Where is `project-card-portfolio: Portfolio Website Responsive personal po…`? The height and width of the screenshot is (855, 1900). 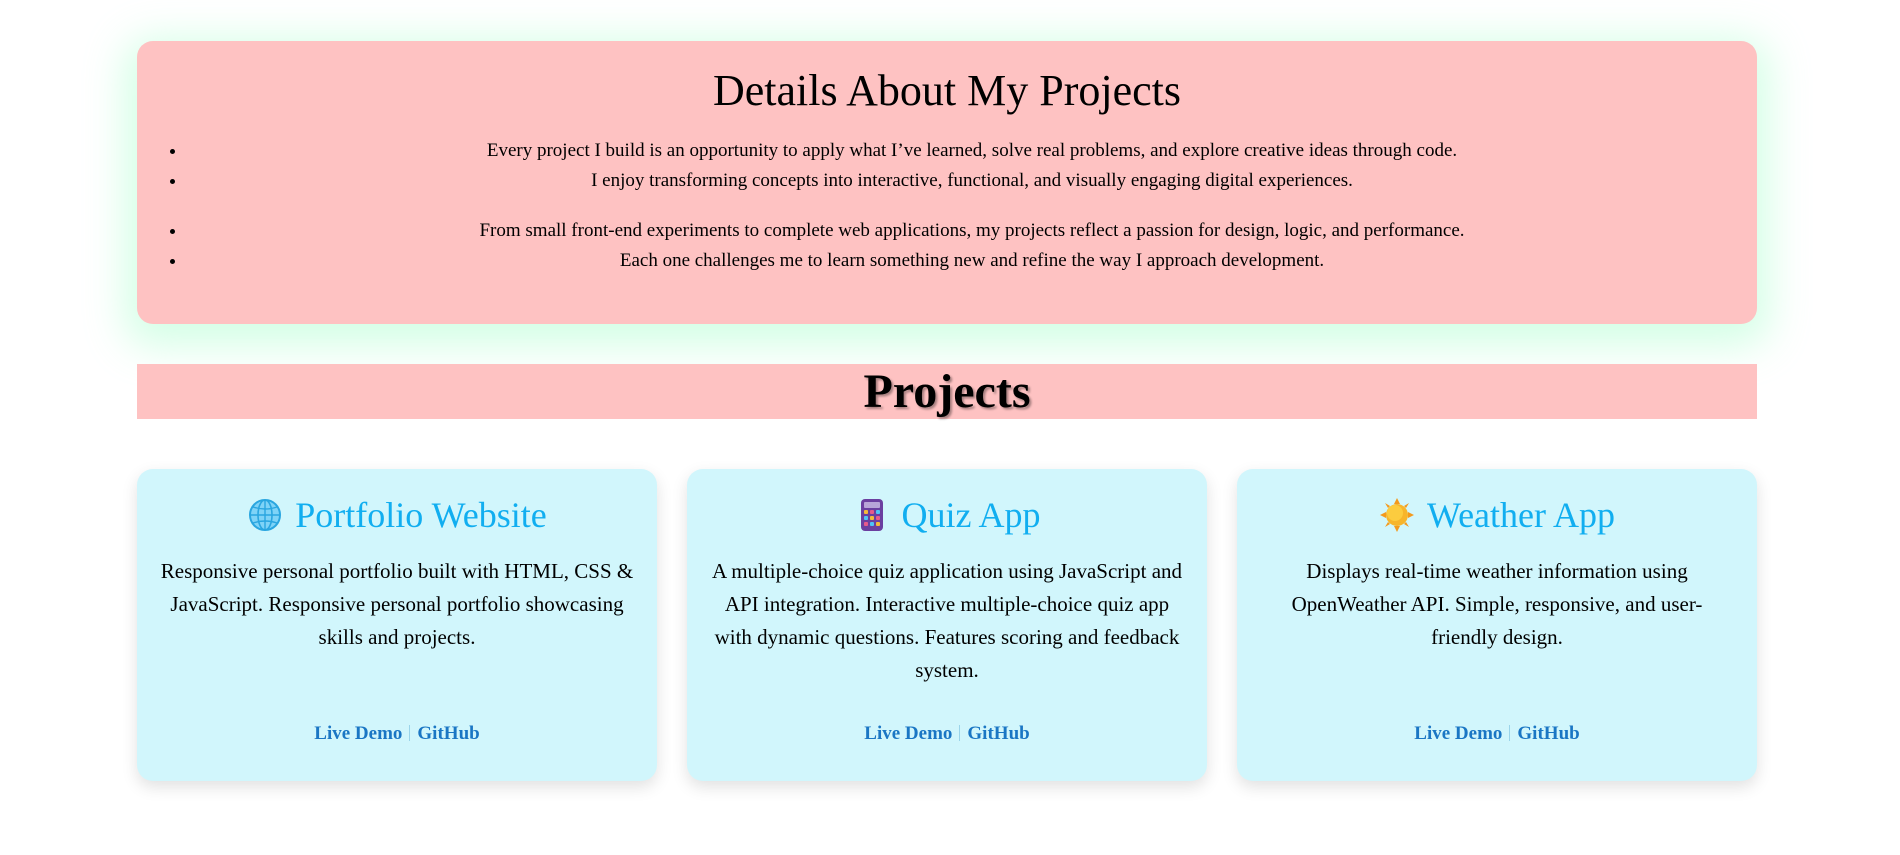
project-card-portfolio: Portfolio Website Responsive personal po… is located at coordinates (397, 625).